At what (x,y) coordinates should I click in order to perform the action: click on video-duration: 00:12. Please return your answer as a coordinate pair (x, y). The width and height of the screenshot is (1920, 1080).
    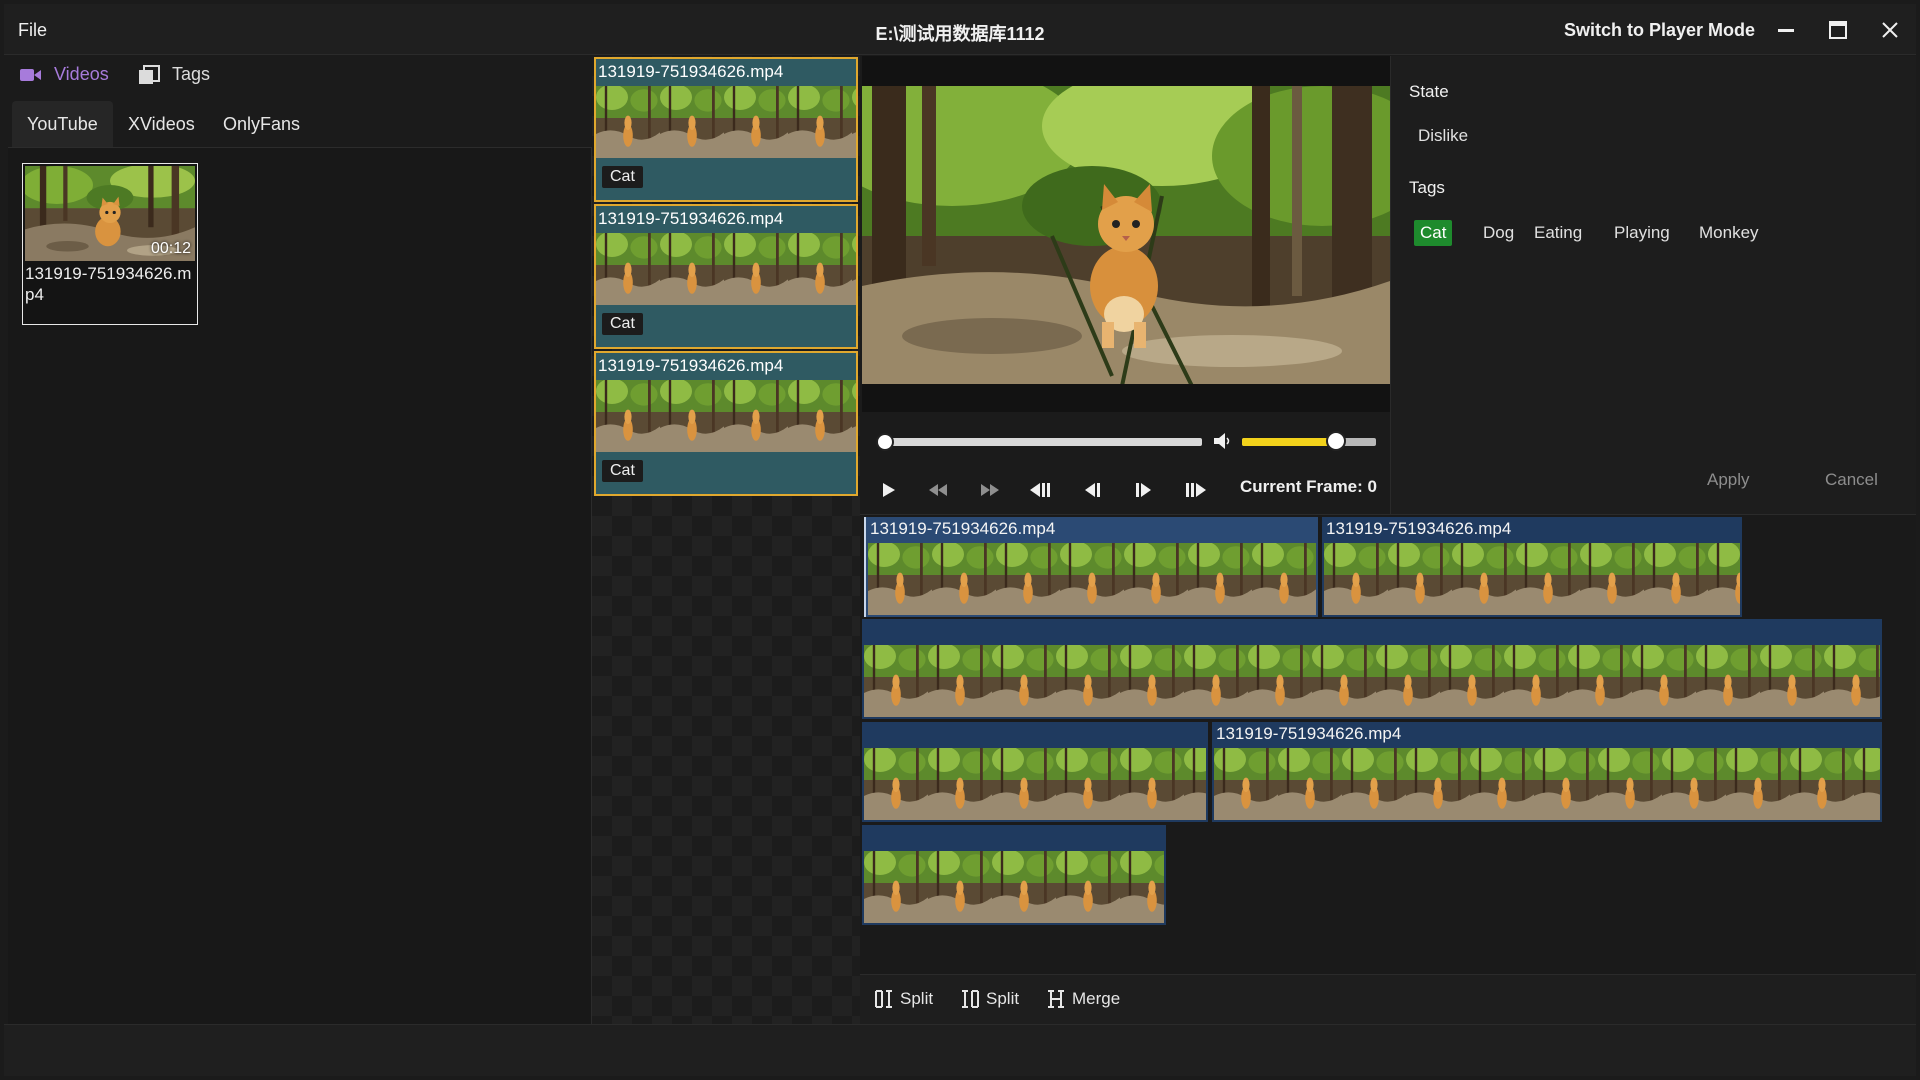
    Looking at the image, I should click on (170, 248).